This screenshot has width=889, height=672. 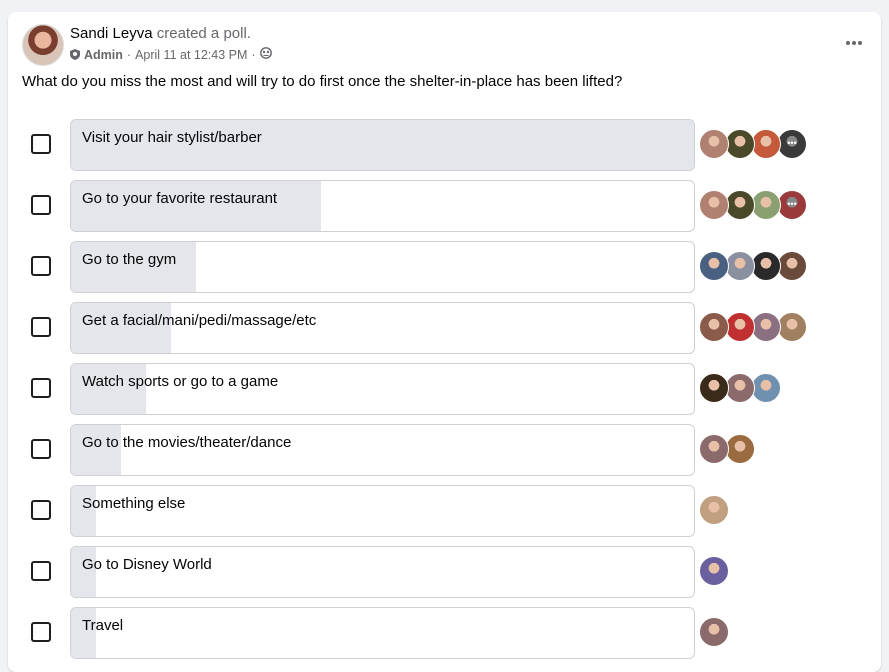 I want to click on poll-option-label: Go to your favorite restaurant, so click(x=180, y=198).